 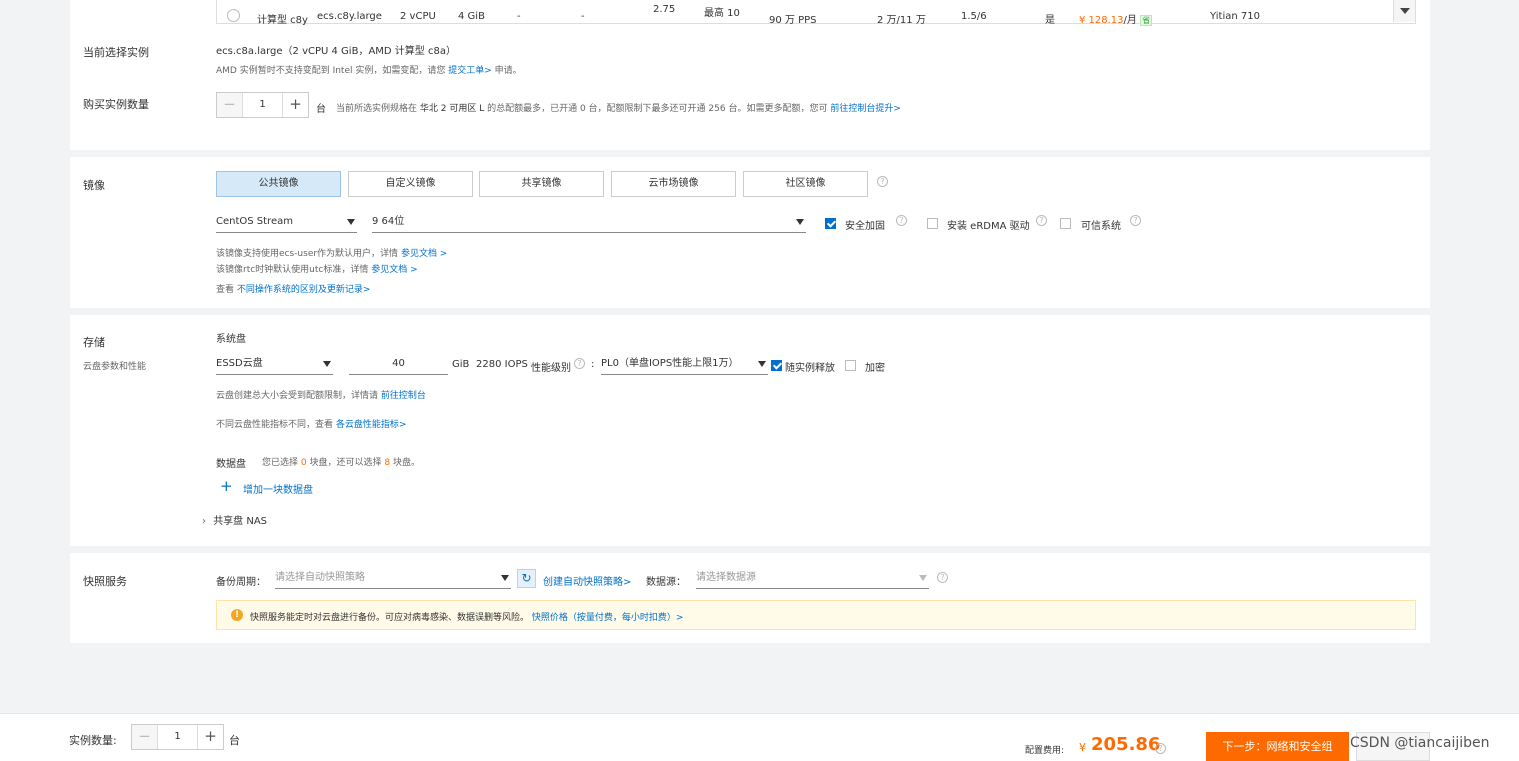 I want to click on storage-sublabel: 云盘参数和性能, so click(x=115, y=367).